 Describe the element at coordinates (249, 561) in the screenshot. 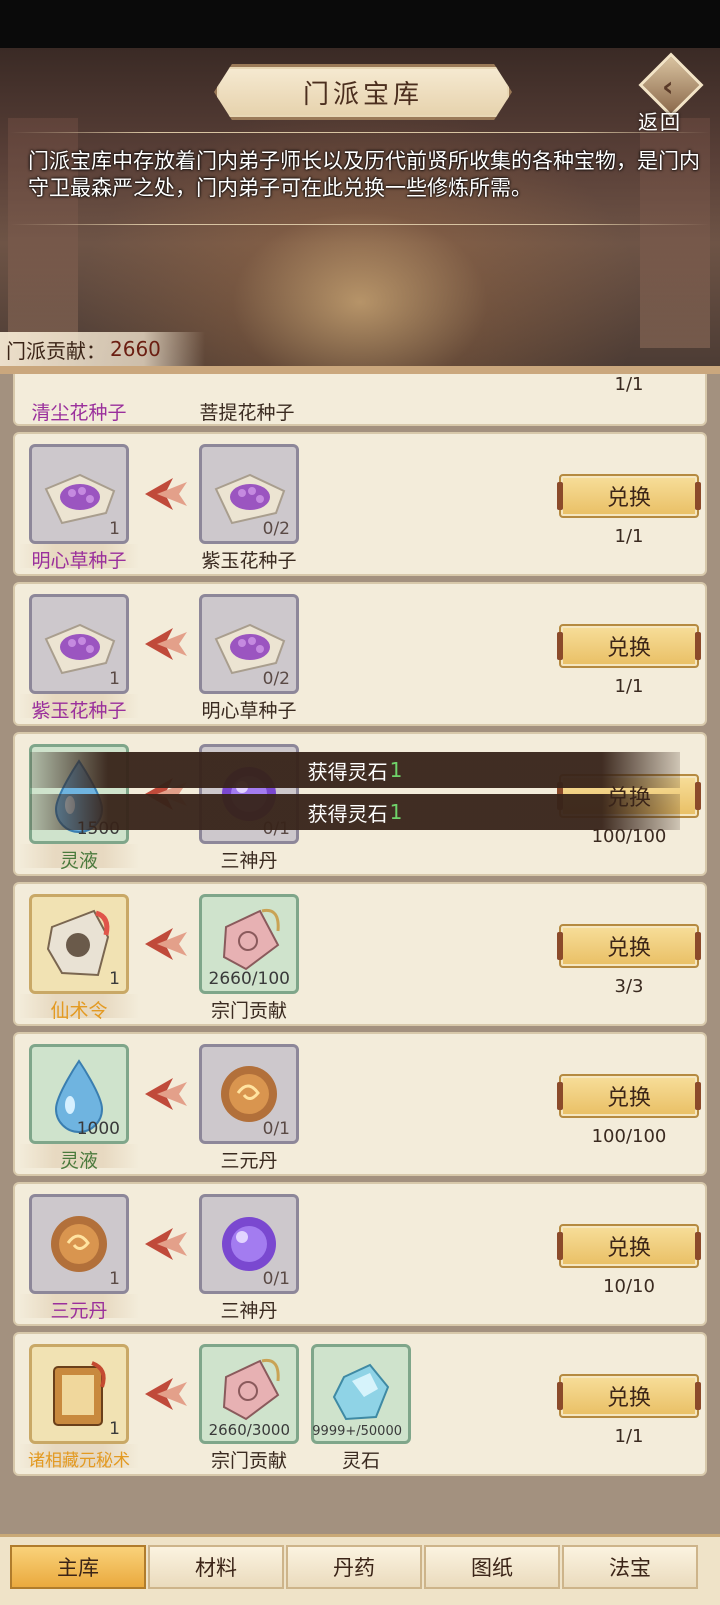

I see `cost-name: 紫玉花种子` at that location.